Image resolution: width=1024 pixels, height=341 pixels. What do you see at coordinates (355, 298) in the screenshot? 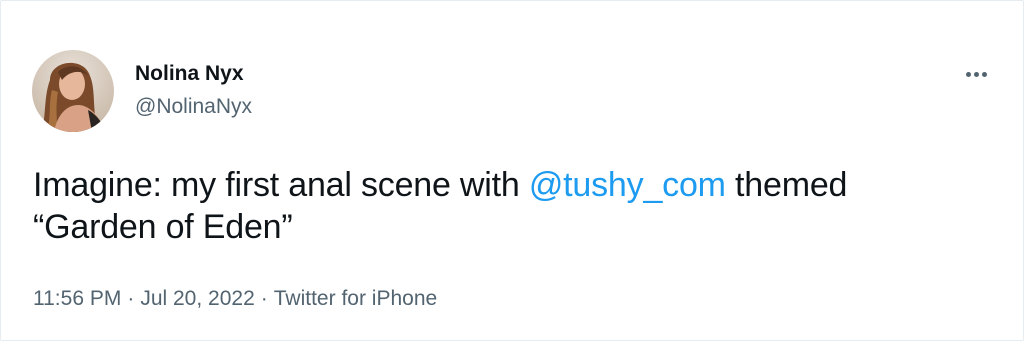
I see `tweet-source: Twitter for iPhone` at bounding box center [355, 298].